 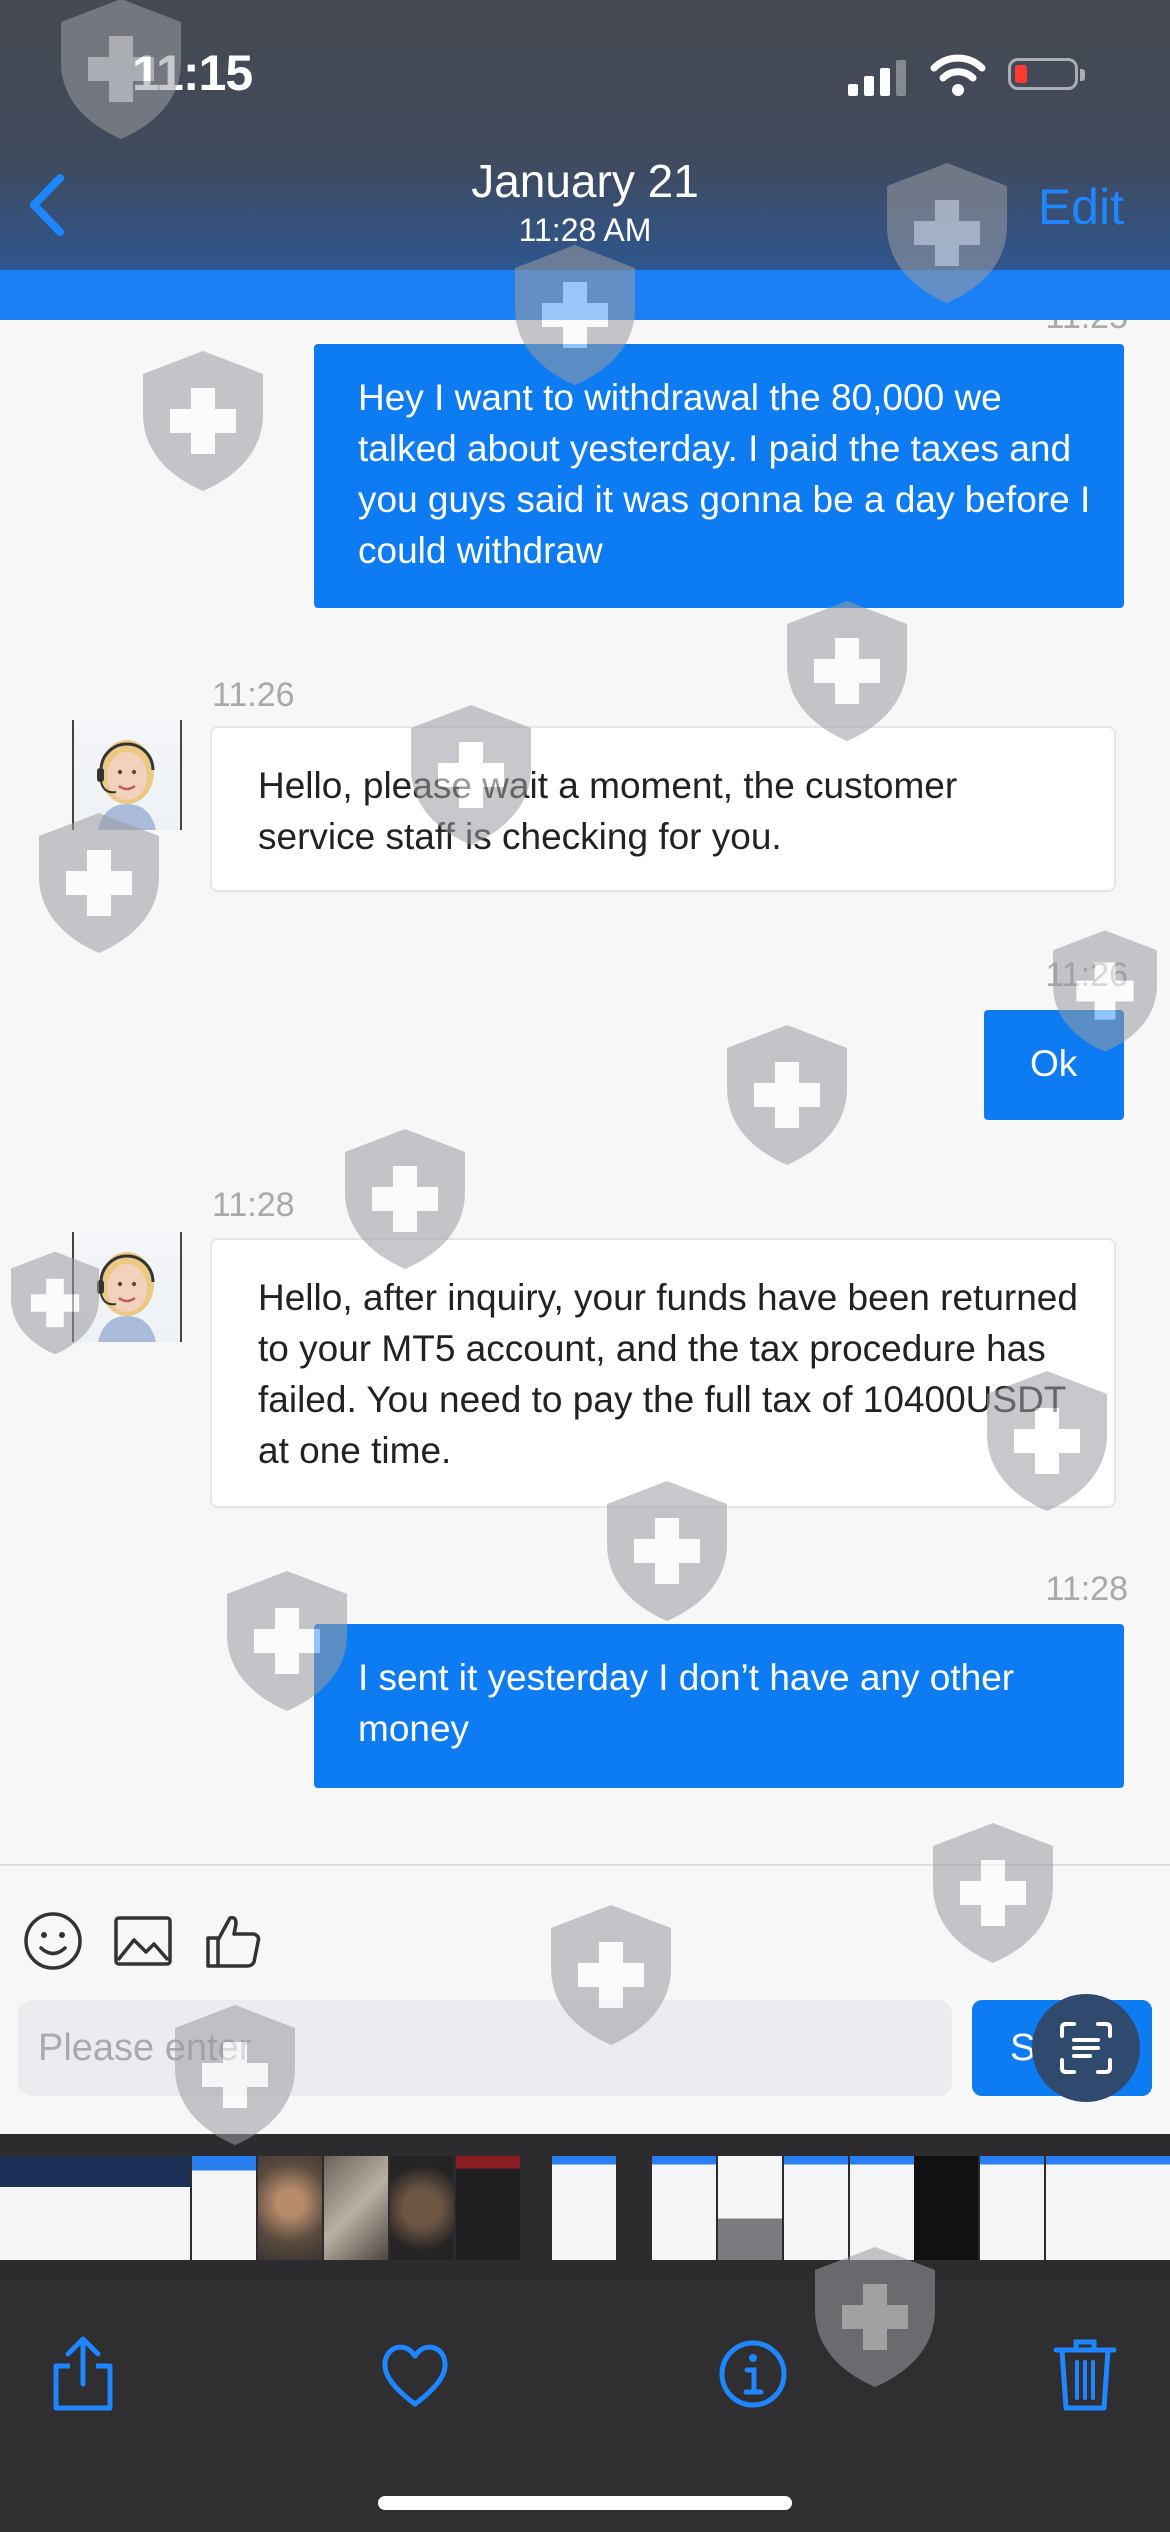 I want to click on text-scan-icon, so click(x=1086, y=2048).